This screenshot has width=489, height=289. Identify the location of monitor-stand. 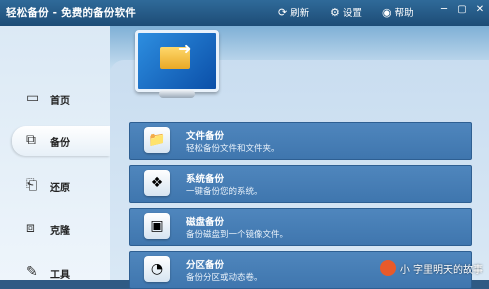
(177, 94).